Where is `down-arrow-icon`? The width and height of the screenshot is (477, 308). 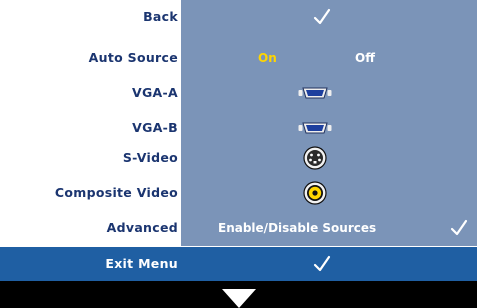 down-arrow-icon is located at coordinates (239, 298).